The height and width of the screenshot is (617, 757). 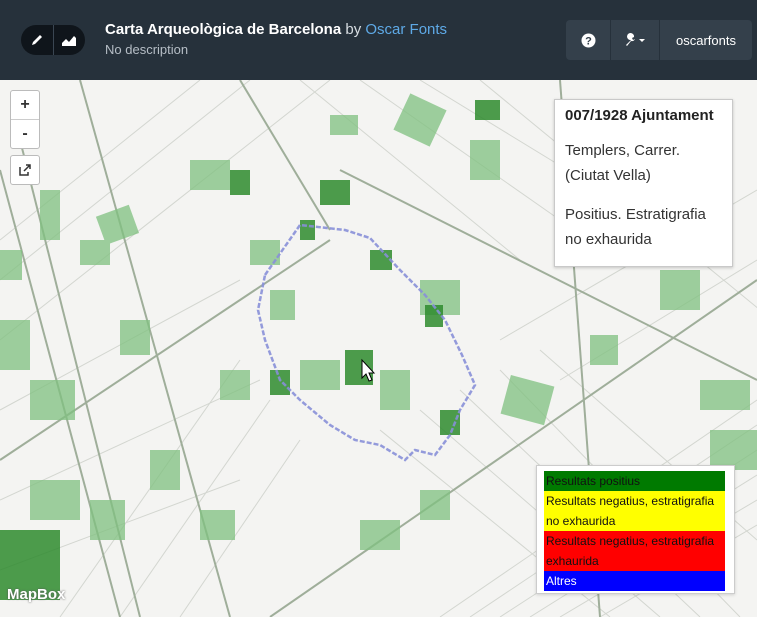 I want to click on area-chart-icon, so click(x=69, y=41).